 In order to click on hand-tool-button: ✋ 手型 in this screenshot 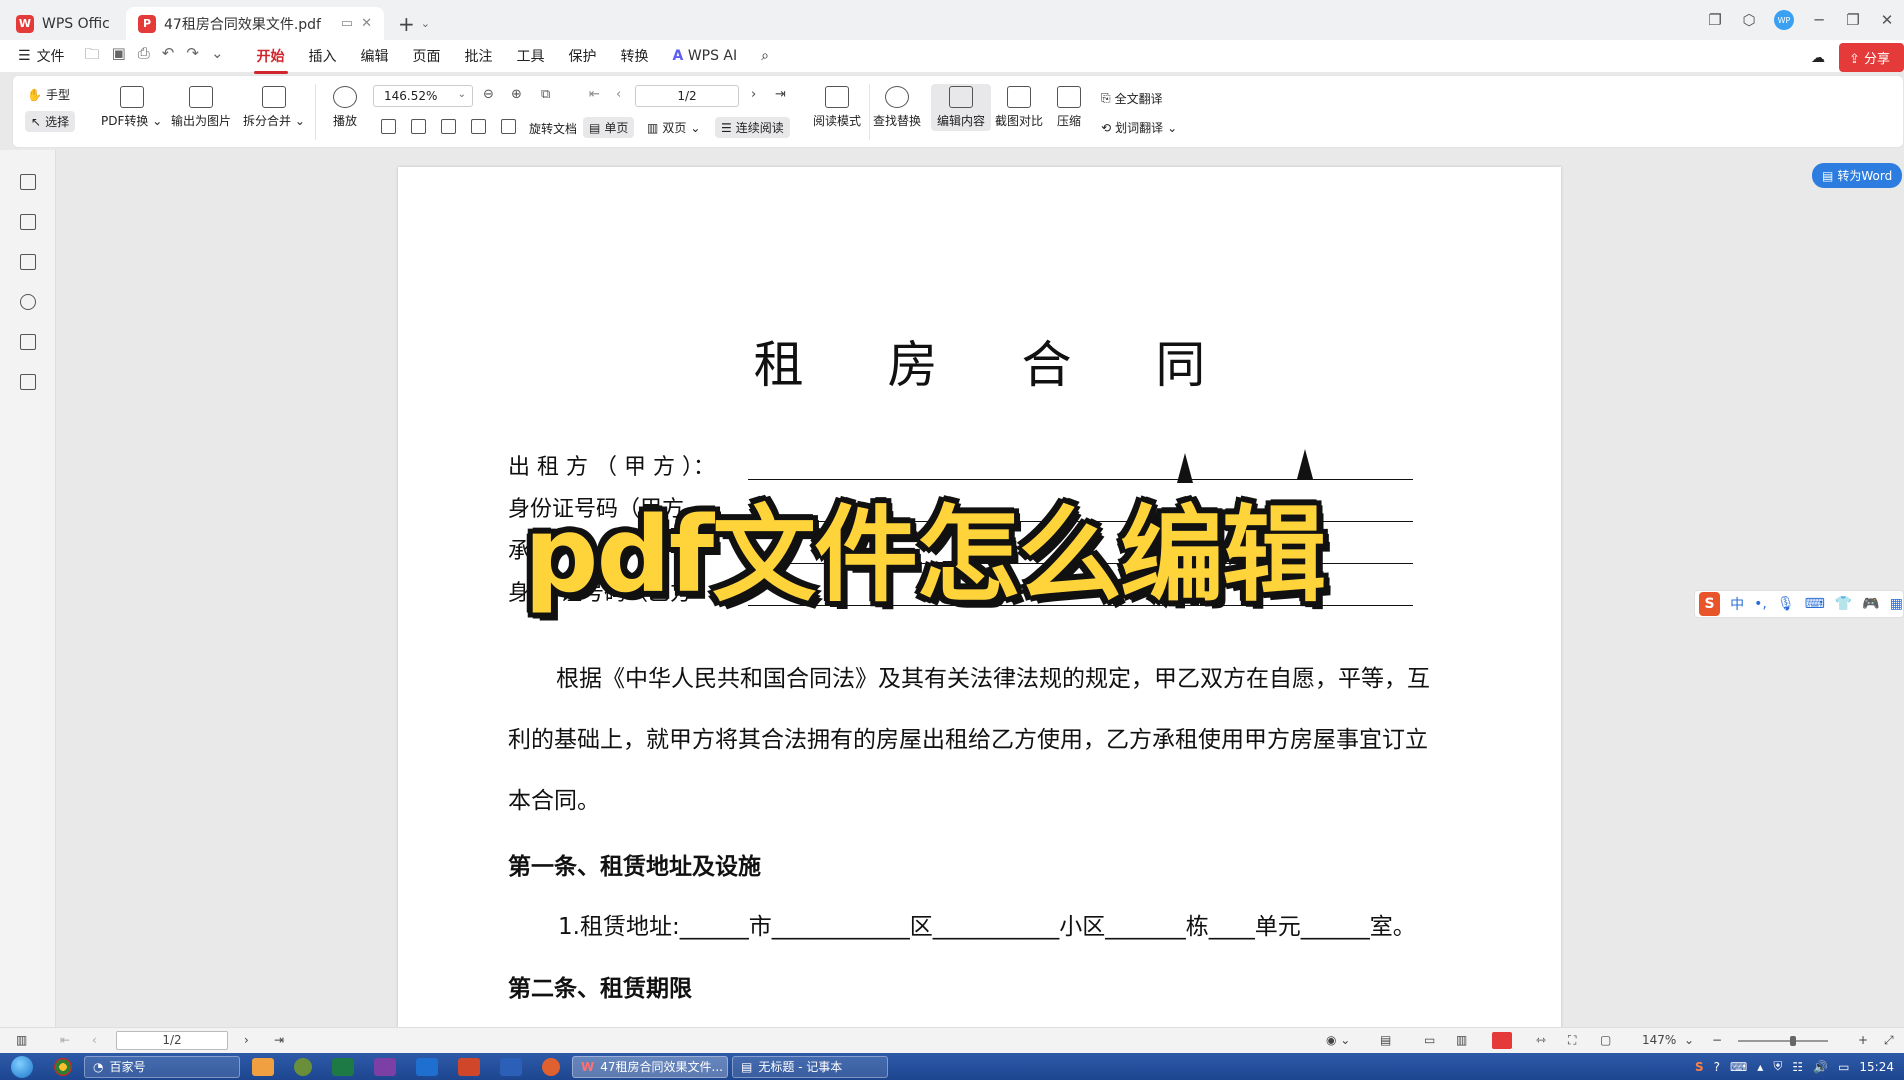, I will do `click(48, 94)`.